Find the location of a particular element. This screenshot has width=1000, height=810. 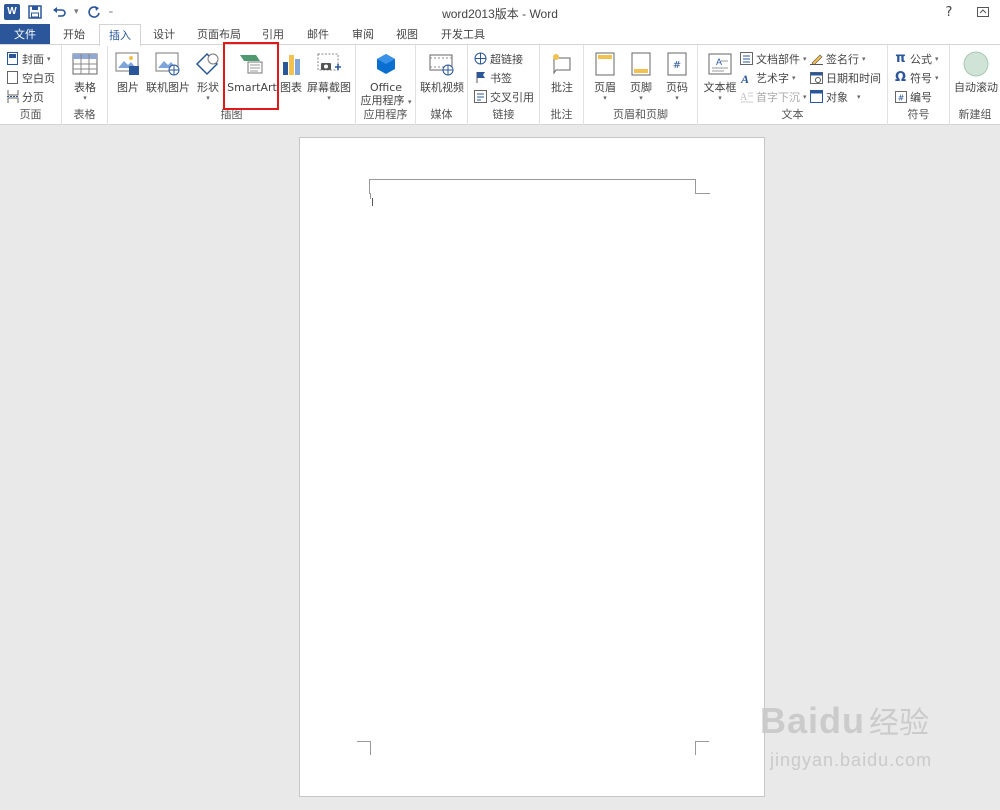

tab-home: 开始 is located at coordinates (74, 34).